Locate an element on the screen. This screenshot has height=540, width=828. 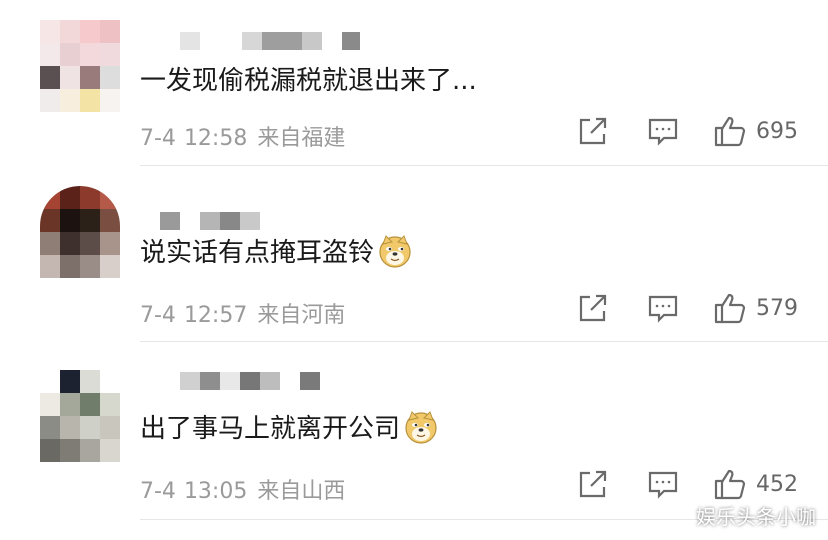
comment-text-content: 说实话有点掩耳盗铃 is located at coordinates (257, 253).